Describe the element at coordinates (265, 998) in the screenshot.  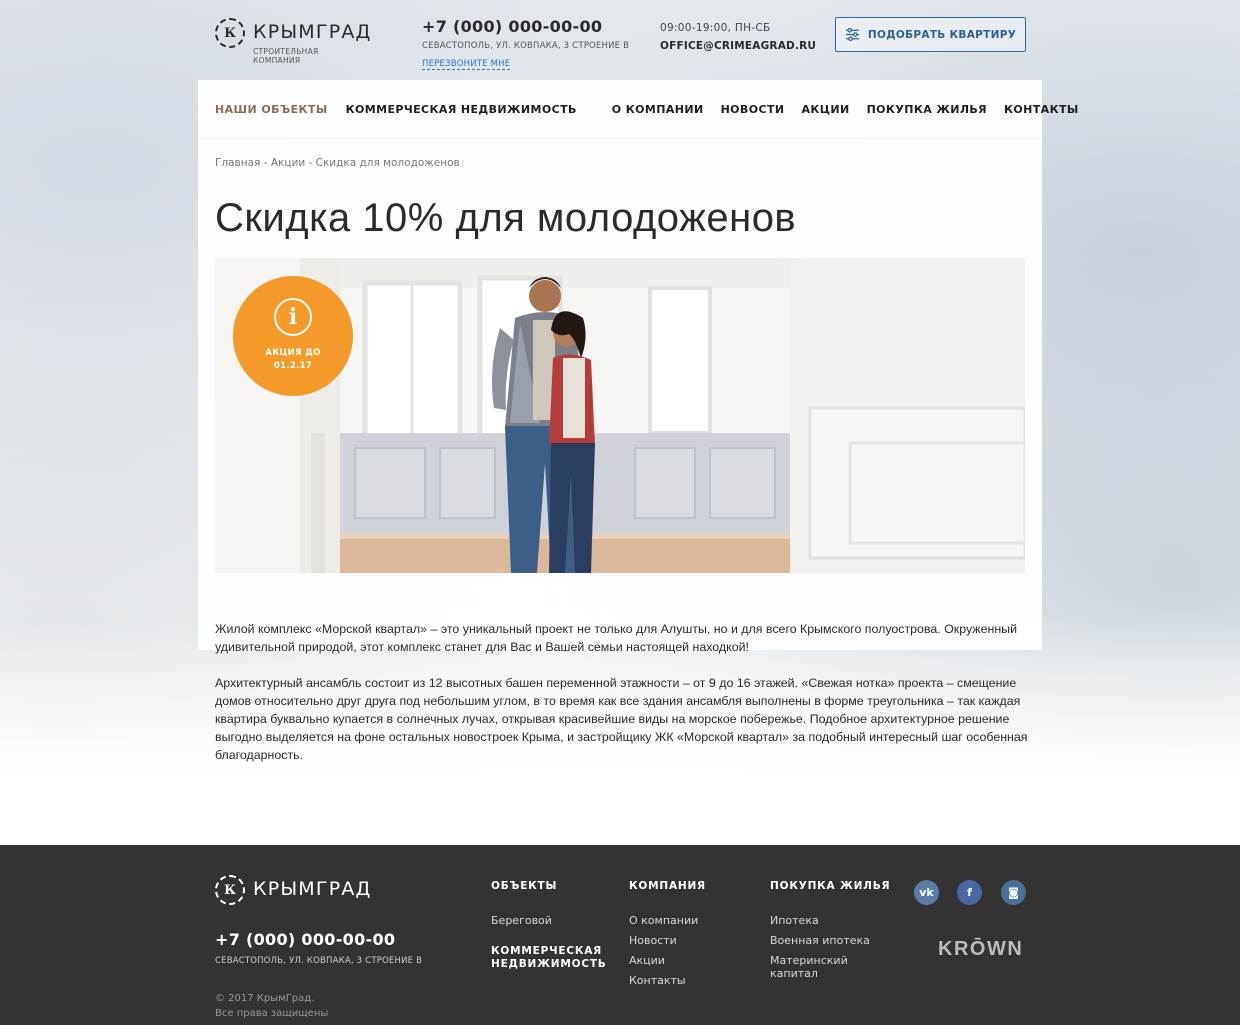
I see `copyright-text: © 2017 КрымГрад.` at that location.